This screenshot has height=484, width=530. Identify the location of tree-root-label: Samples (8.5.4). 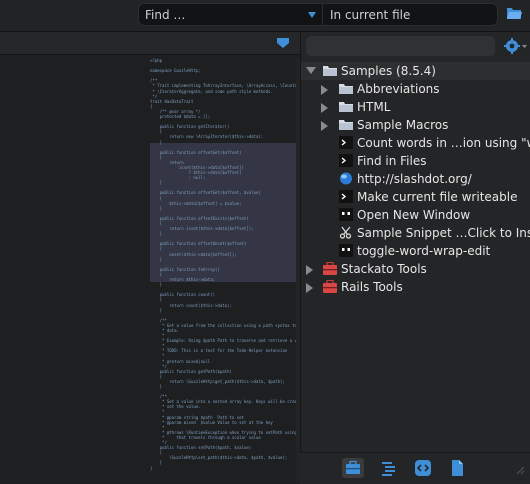
(388, 71).